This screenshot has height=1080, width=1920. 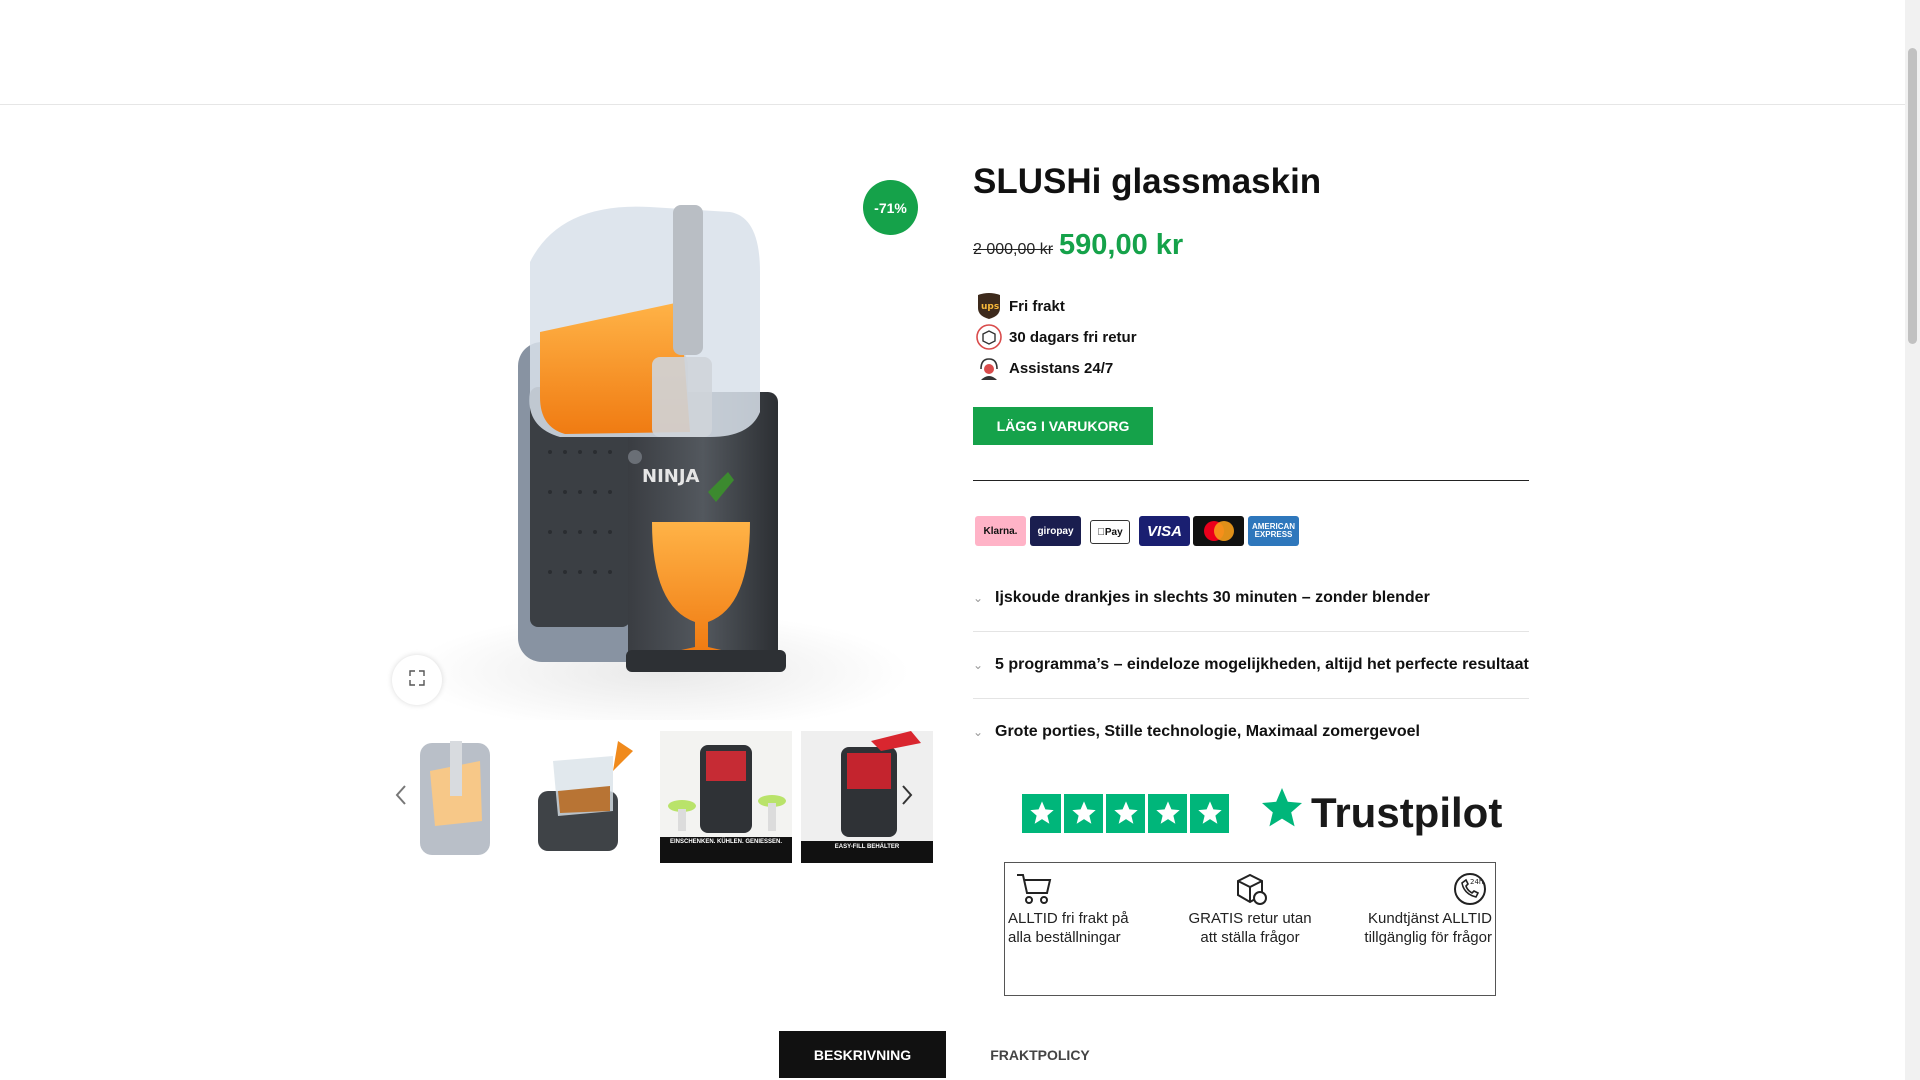 What do you see at coordinates (1250, 889) in the screenshot?
I see `return-package-icon` at bounding box center [1250, 889].